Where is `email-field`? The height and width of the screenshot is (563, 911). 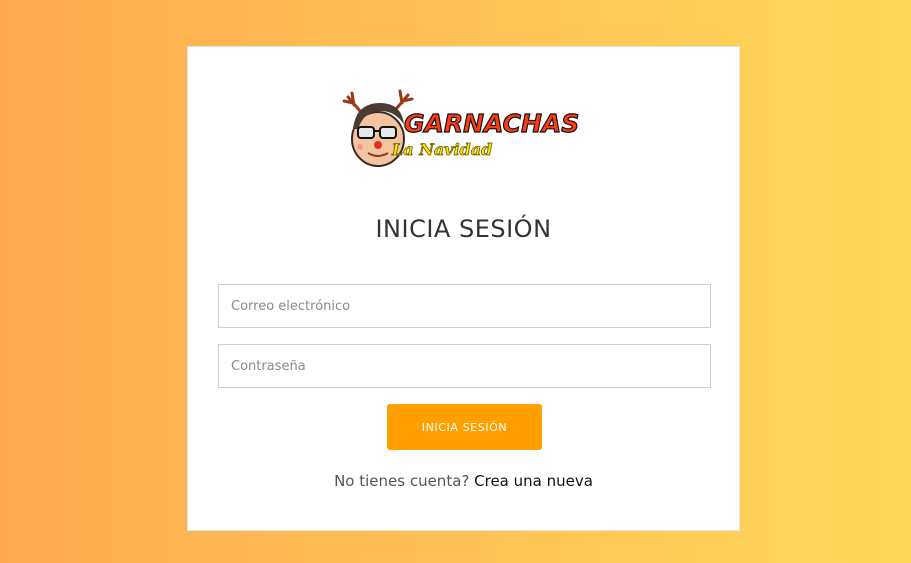 email-field is located at coordinates (464, 306).